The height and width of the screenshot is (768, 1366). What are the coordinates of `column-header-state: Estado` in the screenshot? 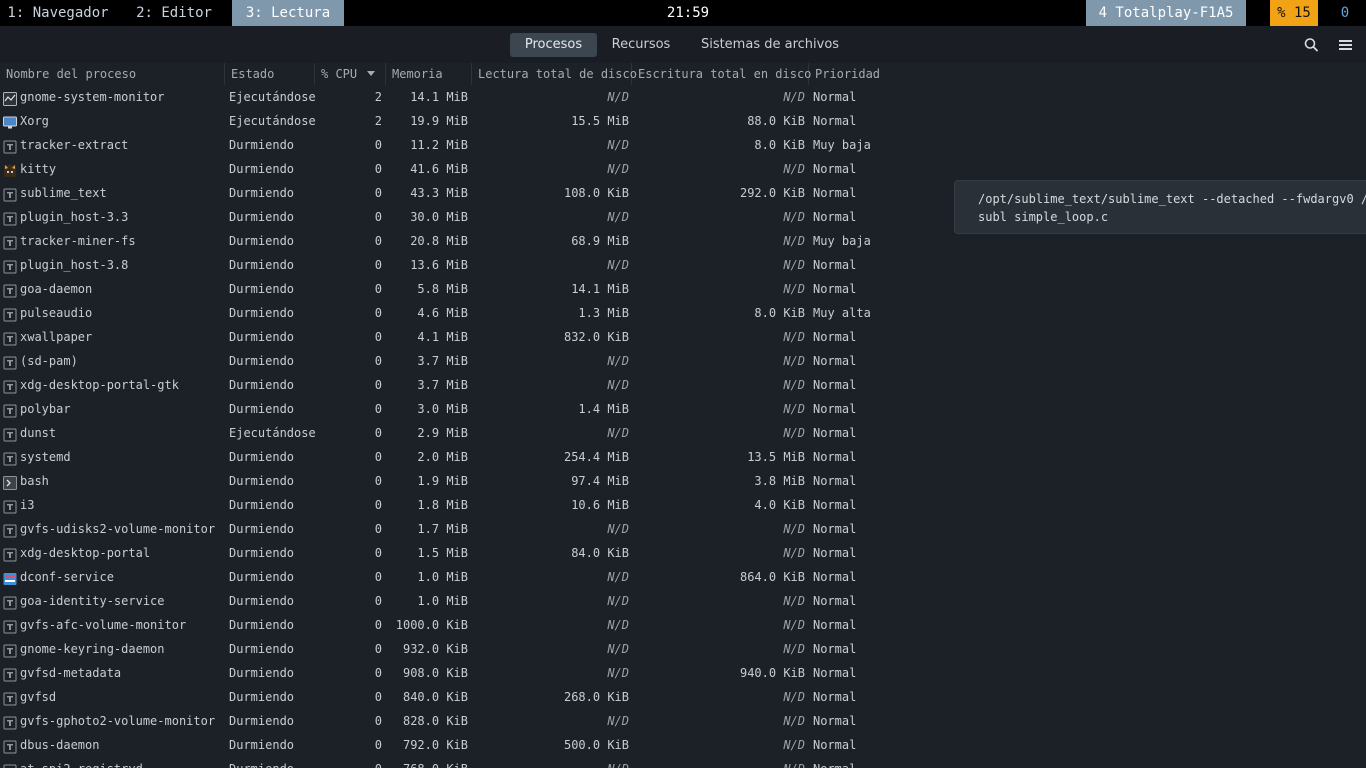 It's located at (270, 74).